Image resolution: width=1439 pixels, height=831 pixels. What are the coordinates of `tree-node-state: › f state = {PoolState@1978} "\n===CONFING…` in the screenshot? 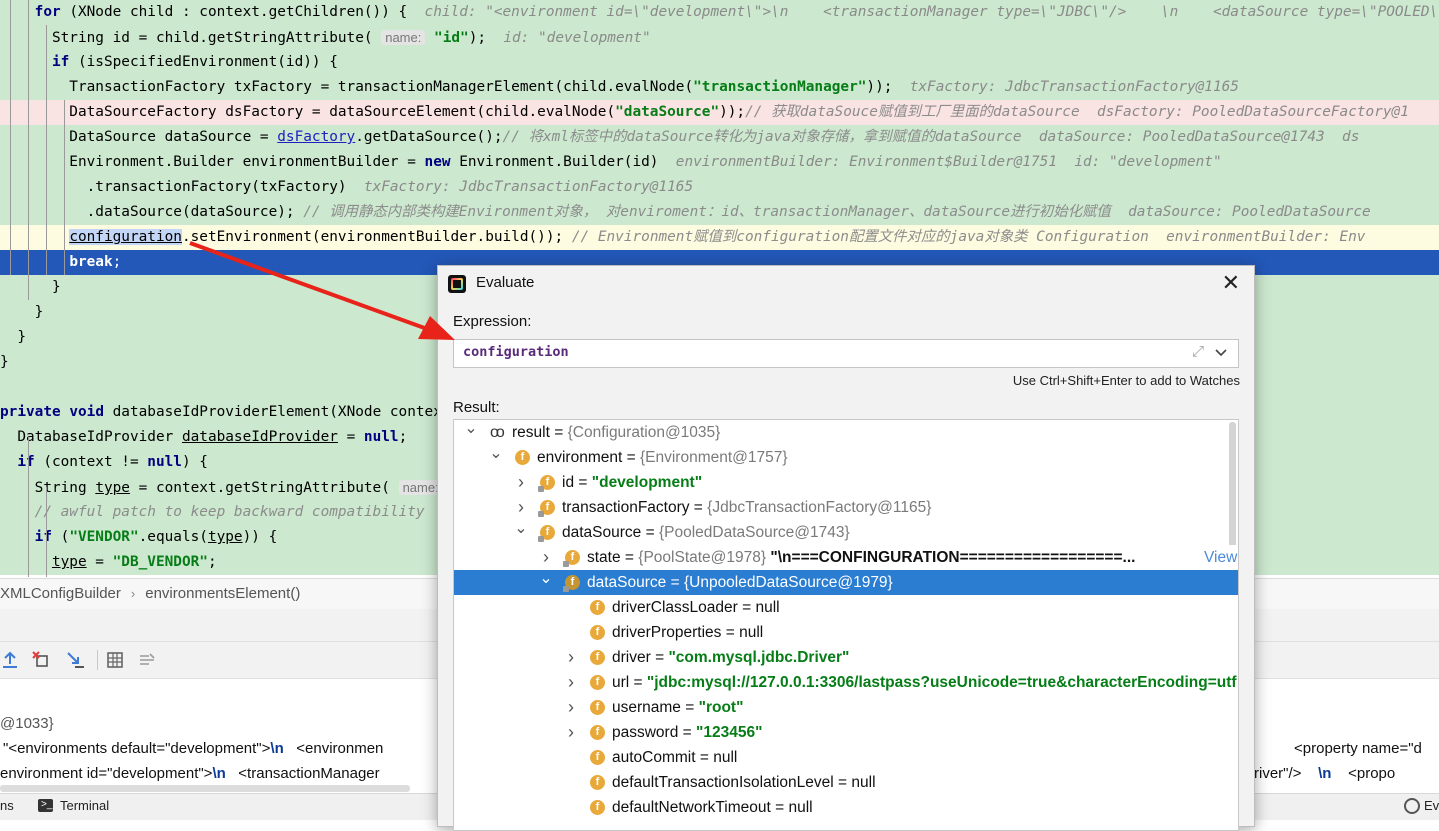 It's located at (846, 557).